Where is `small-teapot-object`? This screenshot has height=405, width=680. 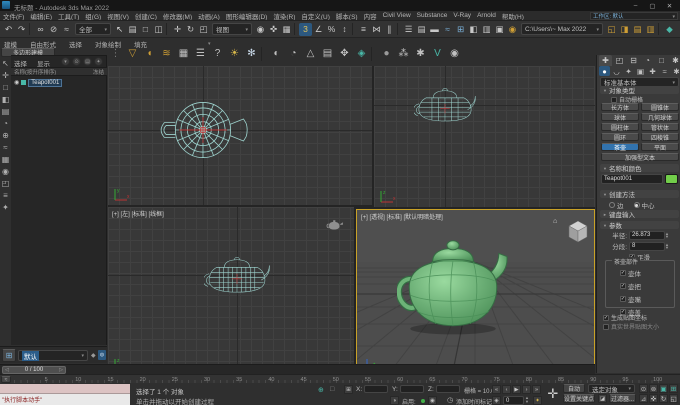 small-teapot-object is located at coordinates (335, 225).